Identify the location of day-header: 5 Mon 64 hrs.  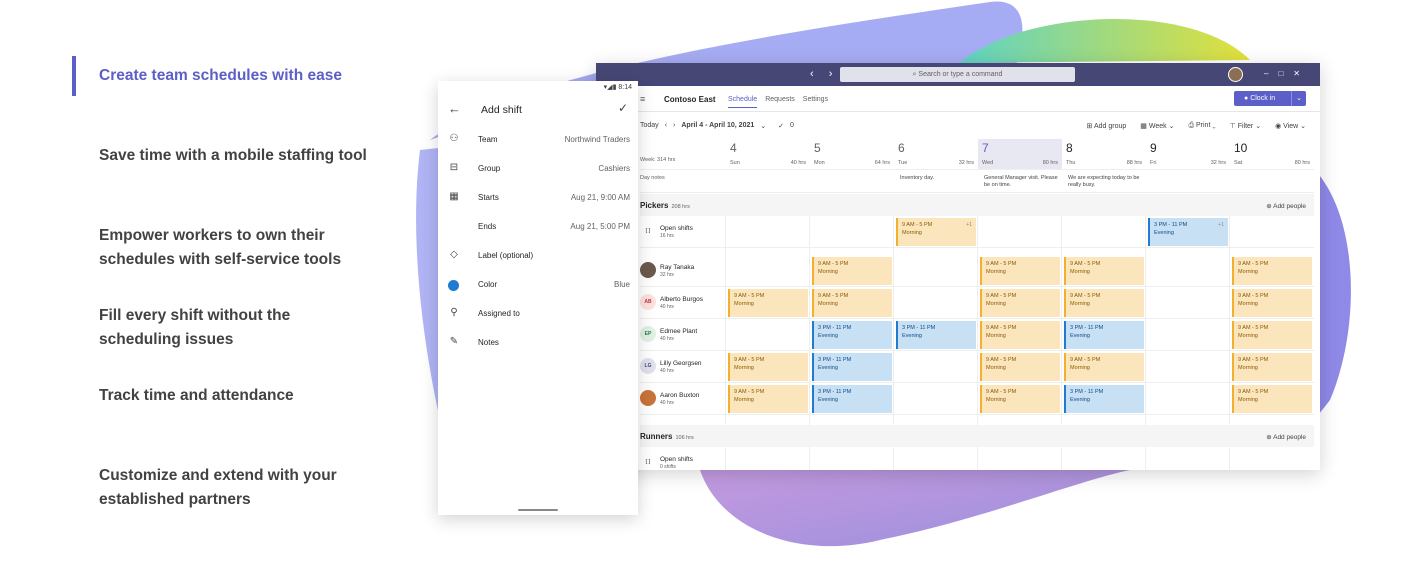
(852, 154).